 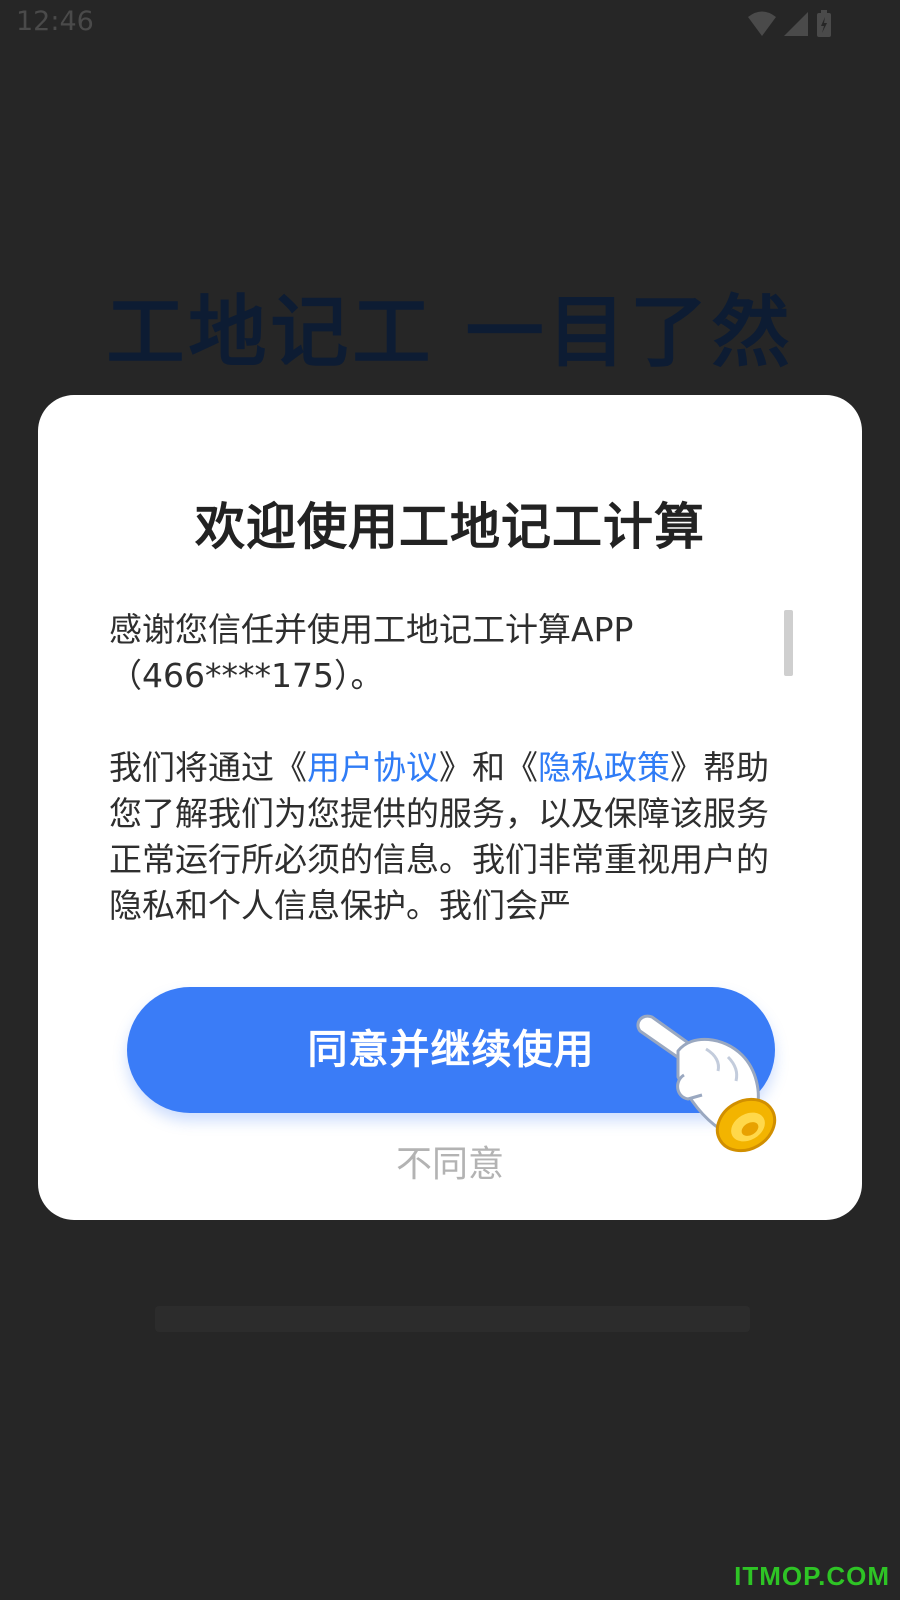 I want to click on status-bar: 12:46, so click(x=450, y=25).